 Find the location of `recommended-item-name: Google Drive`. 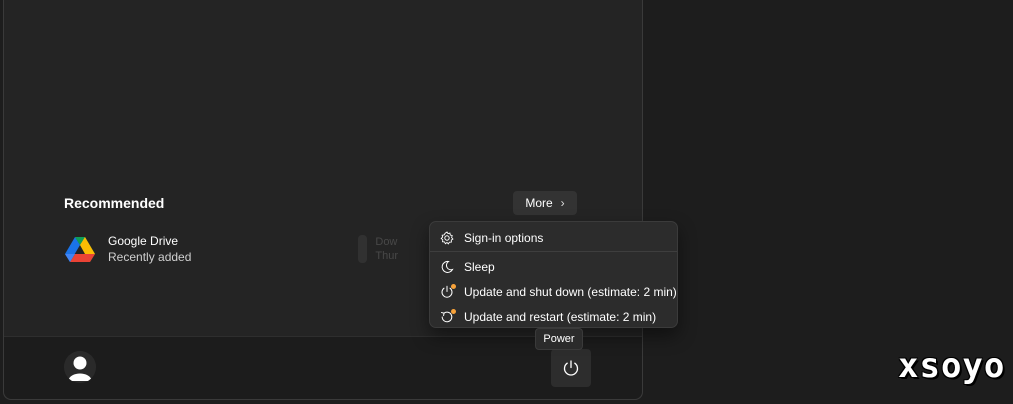

recommended-item-name: Google Drive is located at coordinates (143, 241).